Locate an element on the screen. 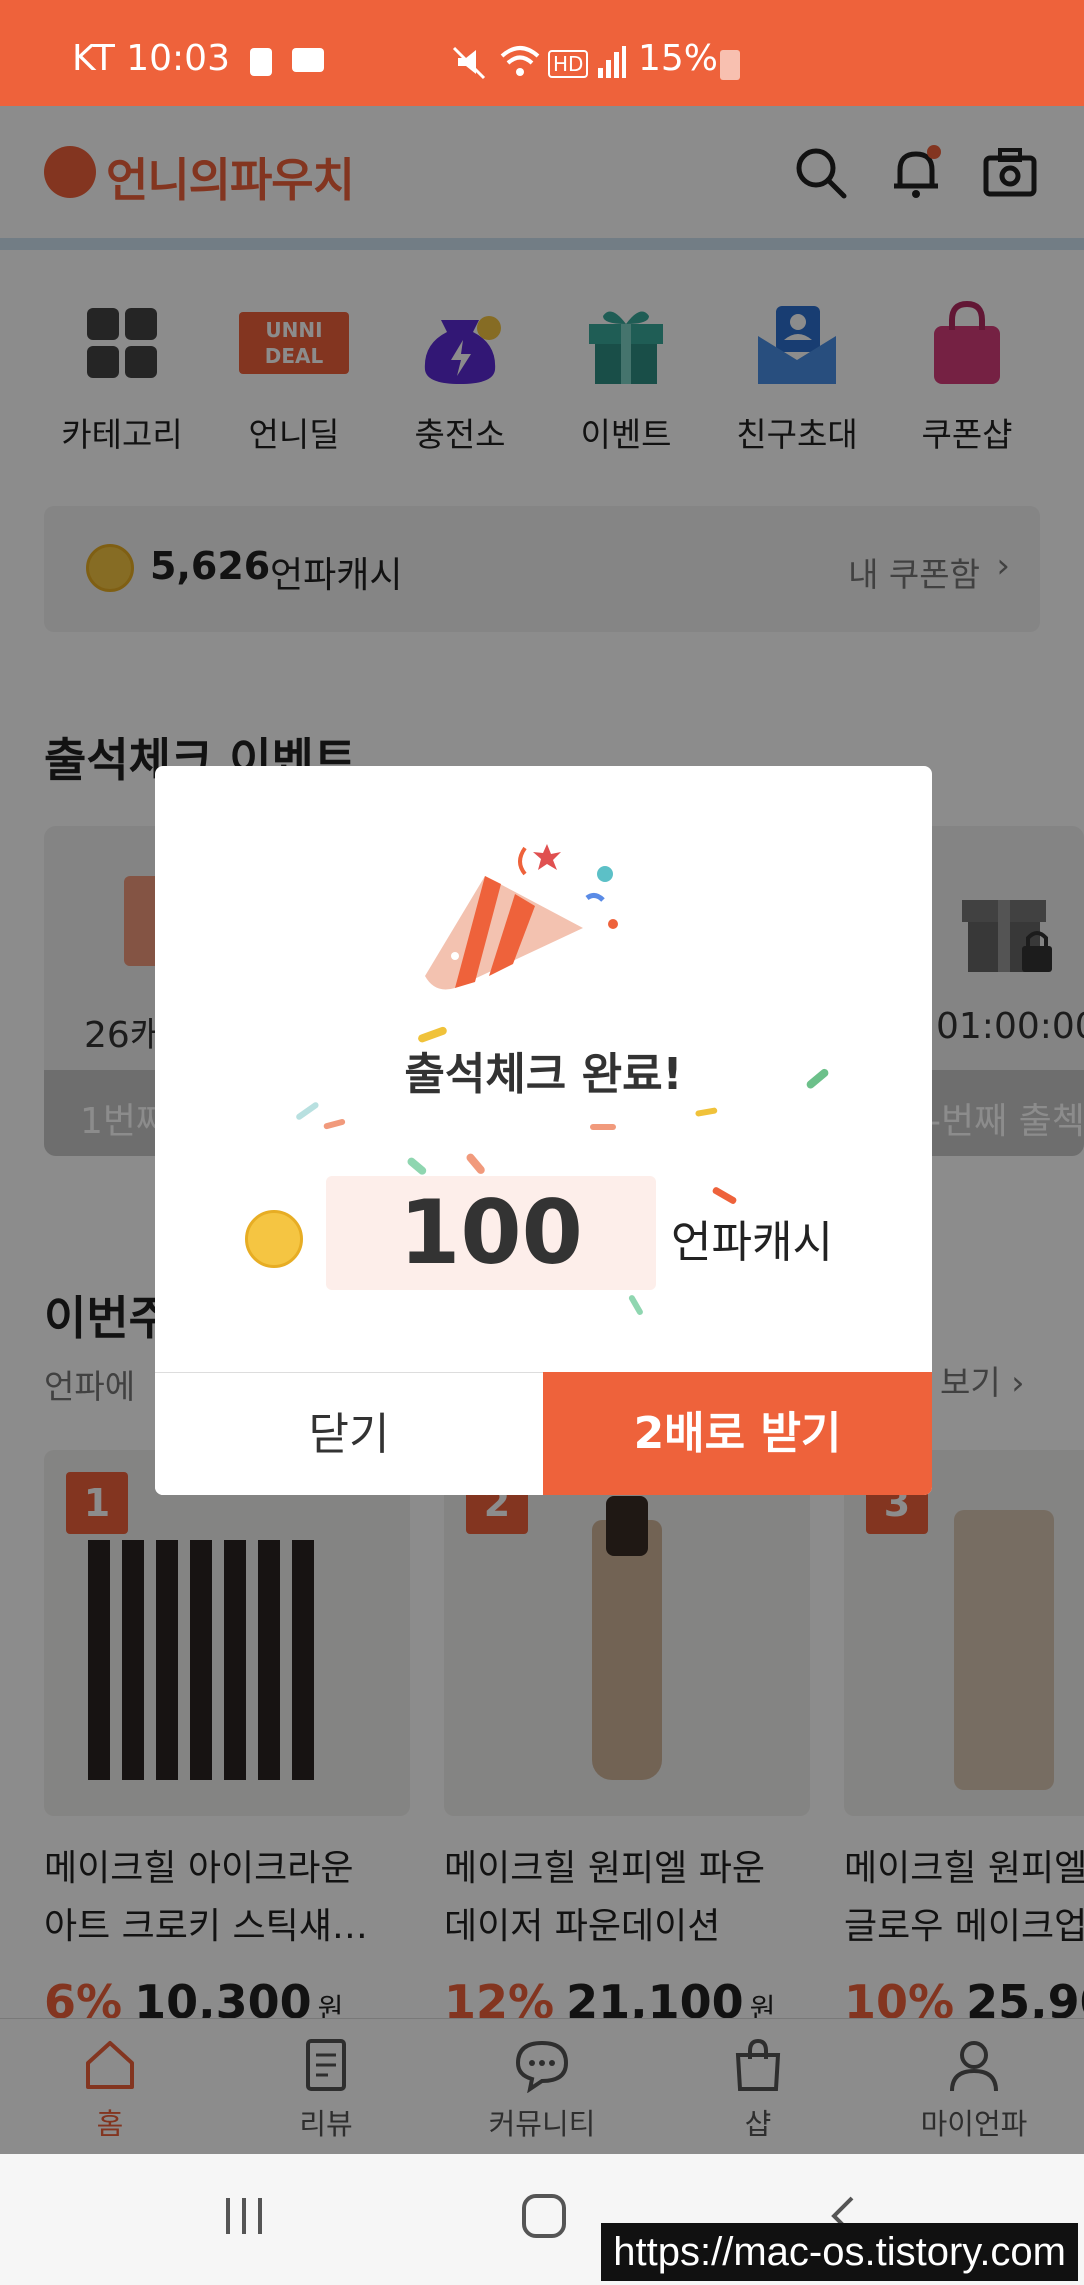 The height and width of the screenshot is (2285, 1084). recent-apps-icon is located at coordinates (244, 2216).